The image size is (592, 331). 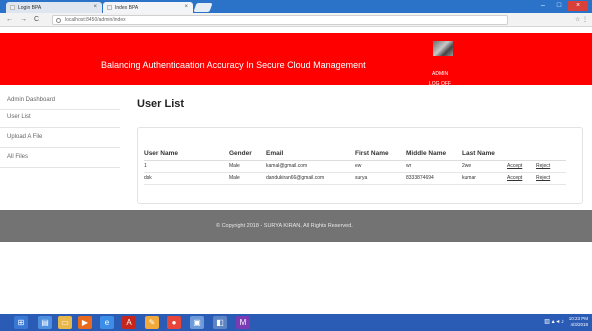 What do you see at coordinates (443, 48) in the screenshot?
I see `admin-avatar` at bounding box center [443, 48].